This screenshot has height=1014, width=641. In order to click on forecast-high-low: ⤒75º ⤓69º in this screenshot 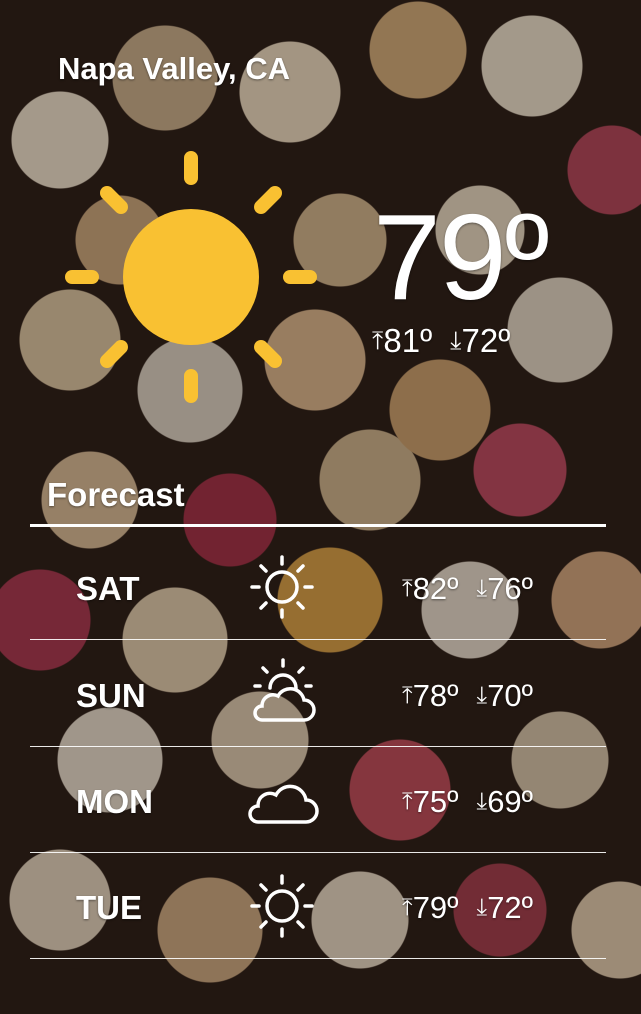, I will do `click(467, 802)`.